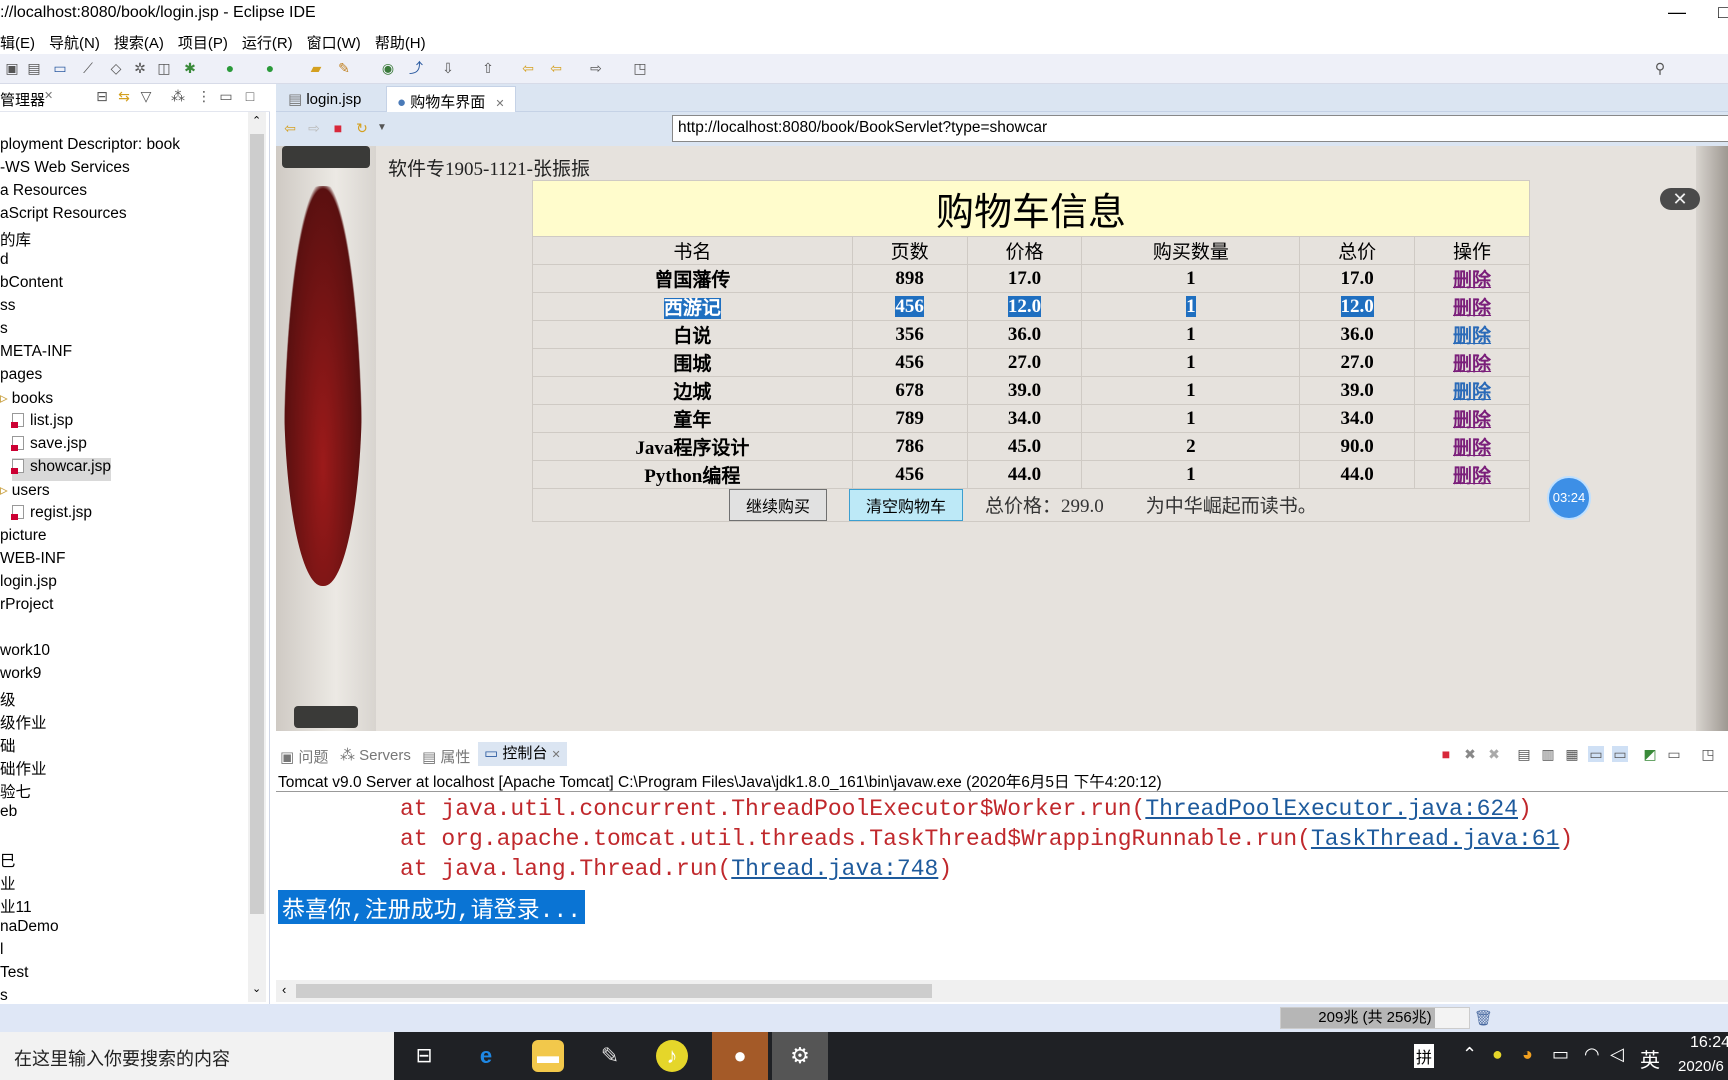 Image resolution: width=1728 pixels, height=1080 pixels. I want to click on run-icon: ●, so click(230, 68).